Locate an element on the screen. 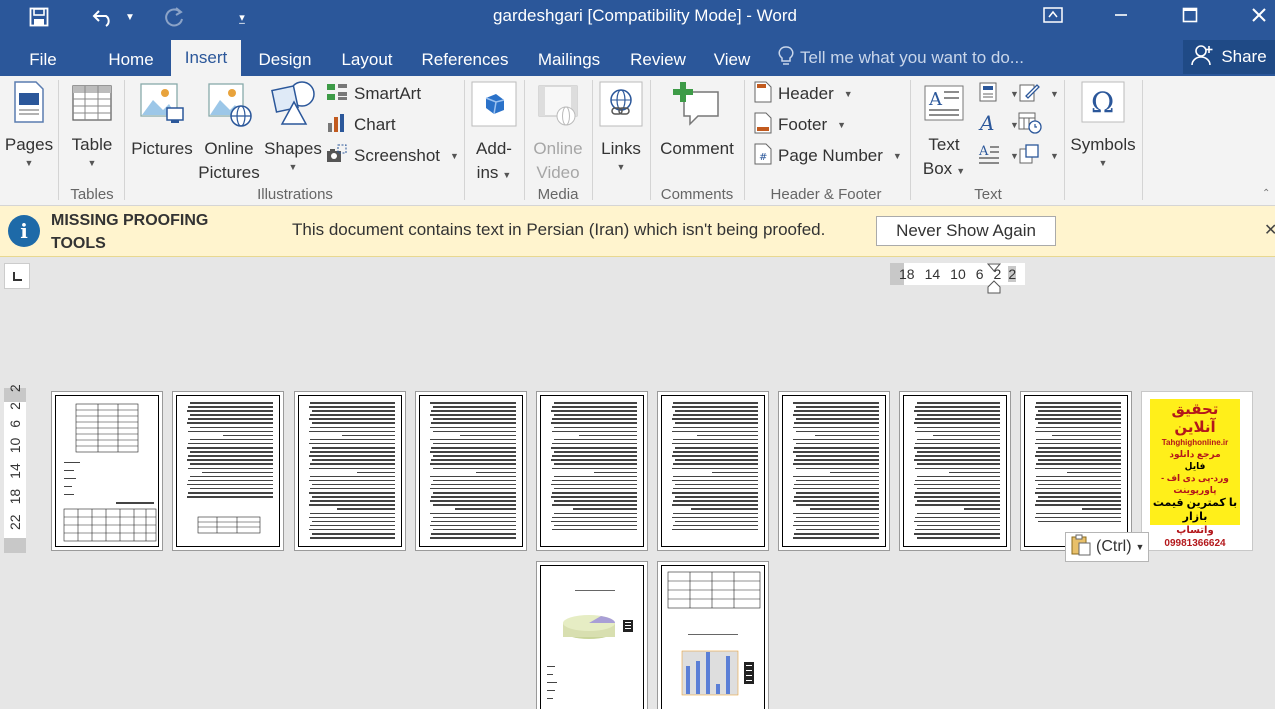  tab-file: File is located at coordinates (43, 60).